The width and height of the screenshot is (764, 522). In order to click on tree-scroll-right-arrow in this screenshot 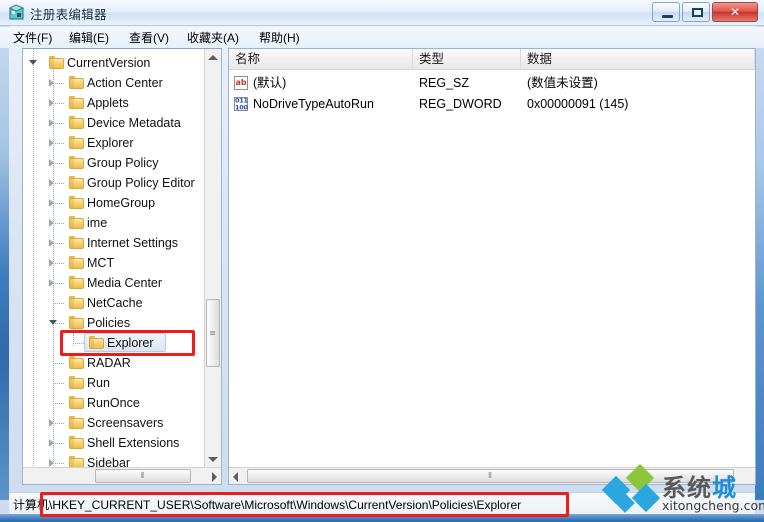, I will do `click(214, 477)`.